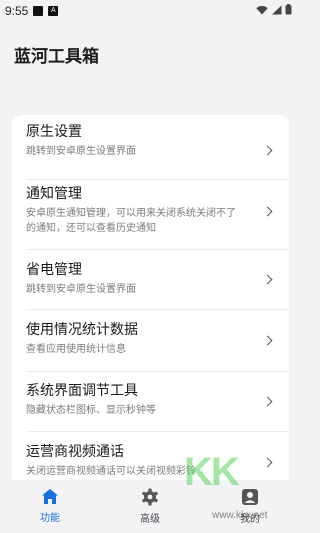  I want to click on gear-icon, so click(150, 497).